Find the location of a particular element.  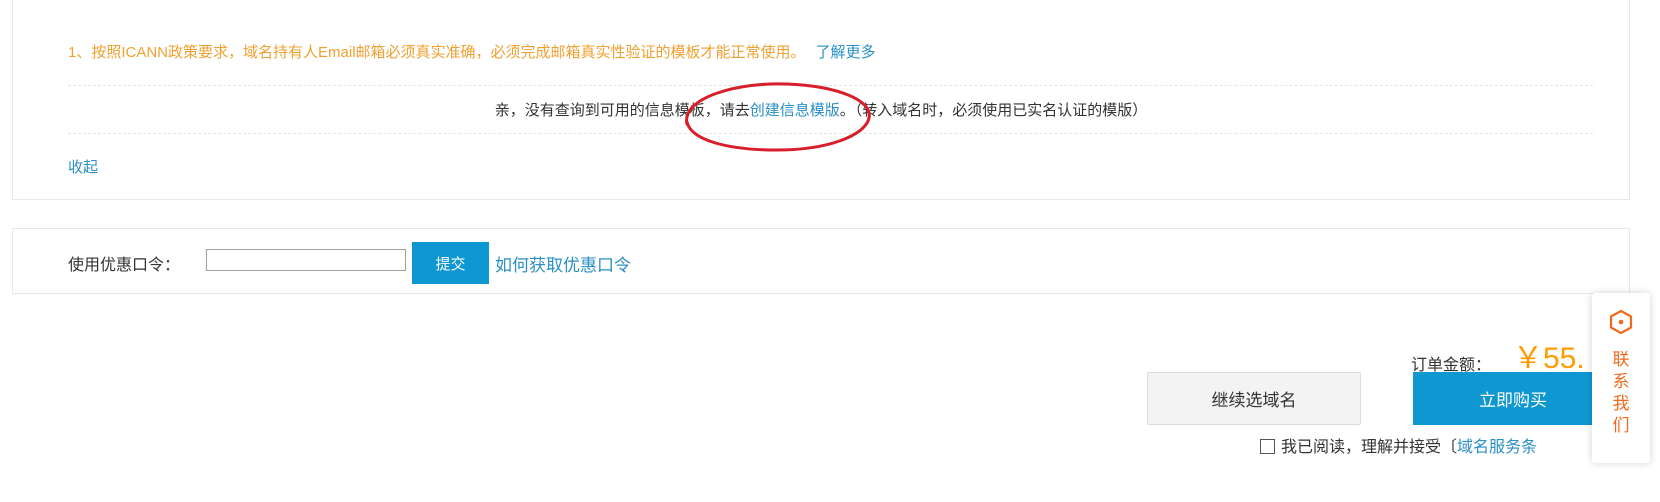

terms-link: 域名服务条 is located at coordinates (1497, 447).